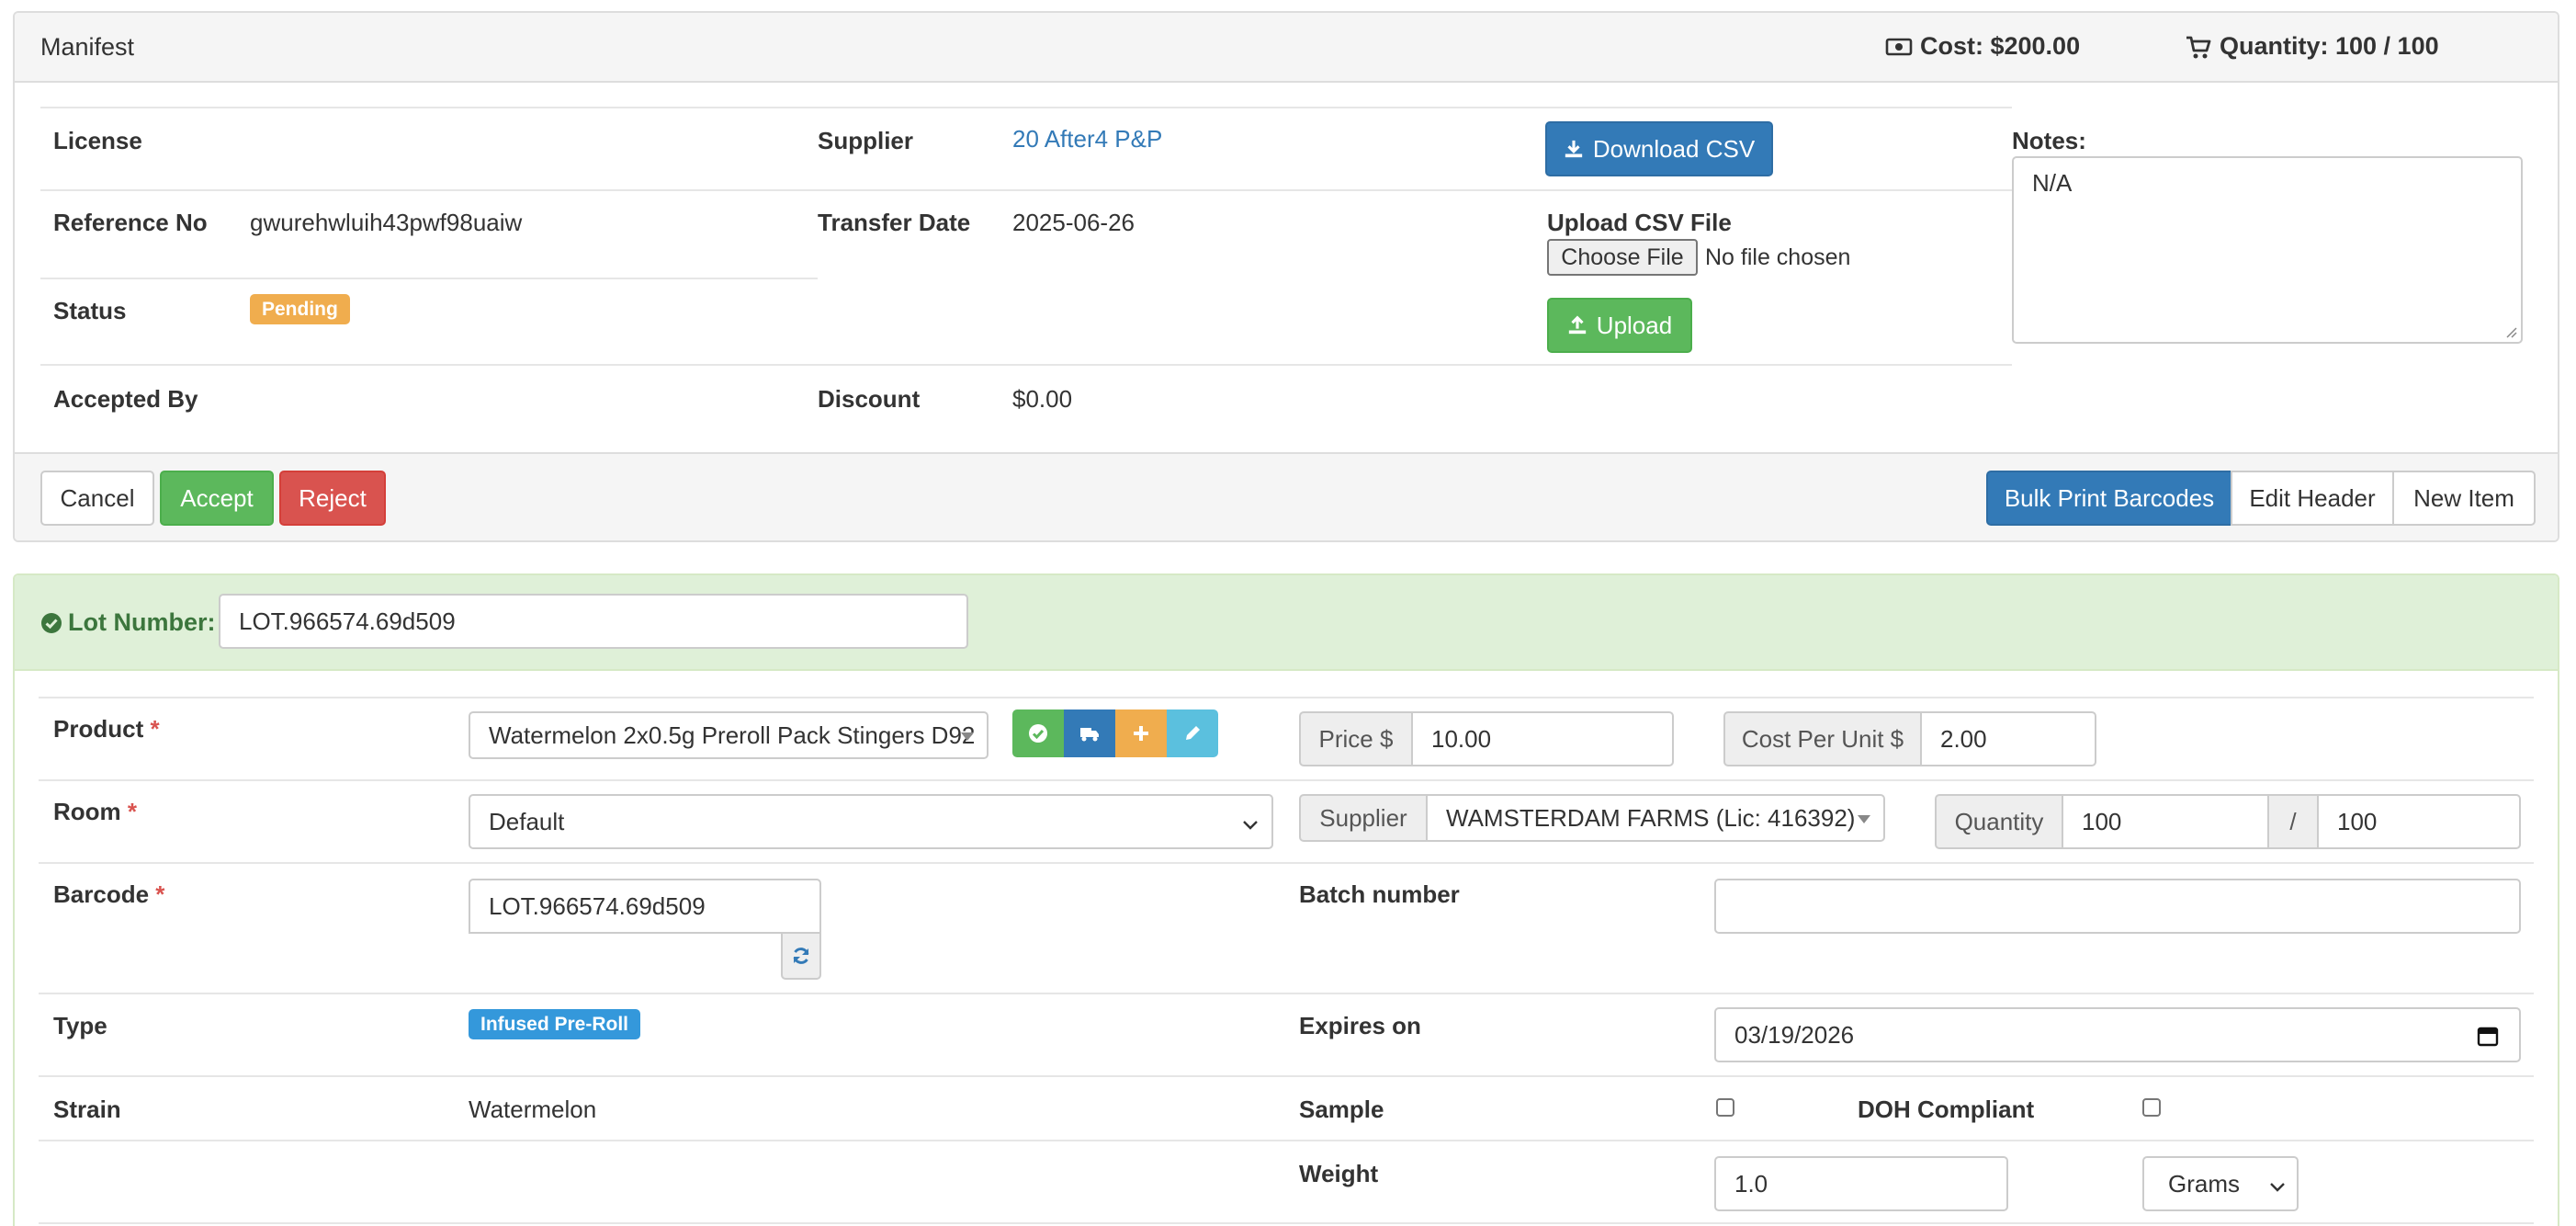 Image resolution: width=2576 pixels, height=1226 pixels. What do you see at coordinates (87, 47) in the screenshot?
I see `manifest-title: Manifest` at bounding box center [87, 47].